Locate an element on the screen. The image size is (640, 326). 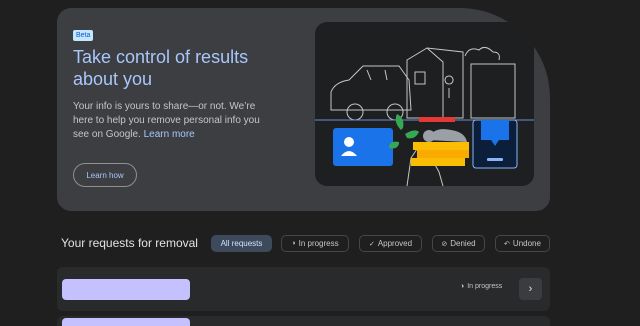
requests-title: Your requests for removal is located at coordinates (129, 243).